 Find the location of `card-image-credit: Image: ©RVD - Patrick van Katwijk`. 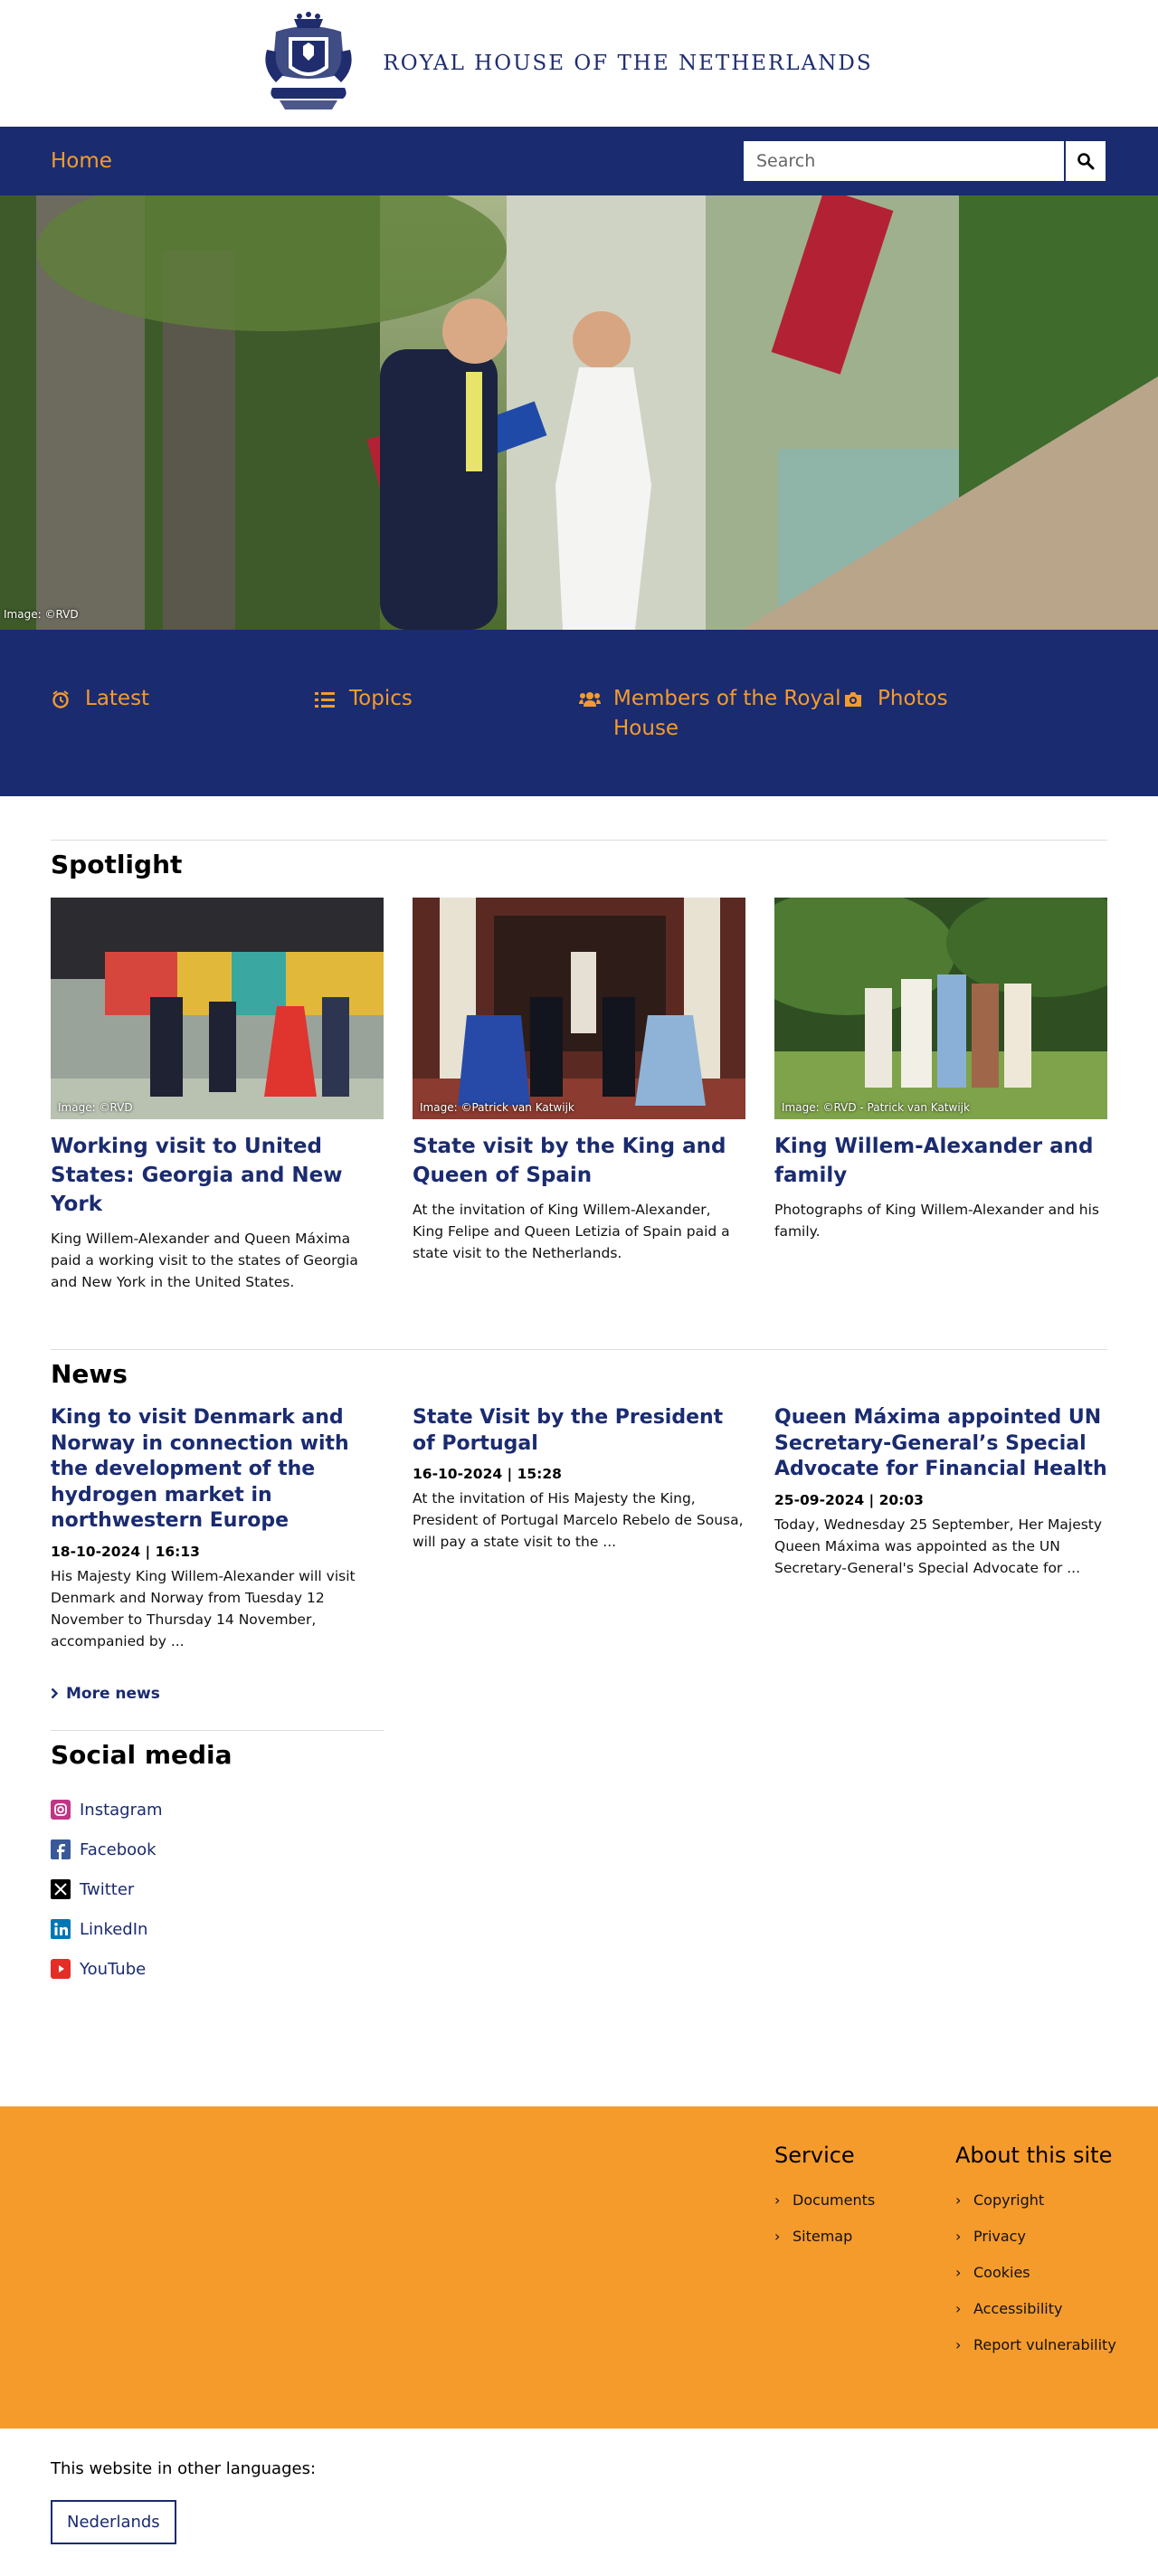

card-image-credit: Image: ©RVD - Patrick van Katwijk is located at coordinates (876, 1108).